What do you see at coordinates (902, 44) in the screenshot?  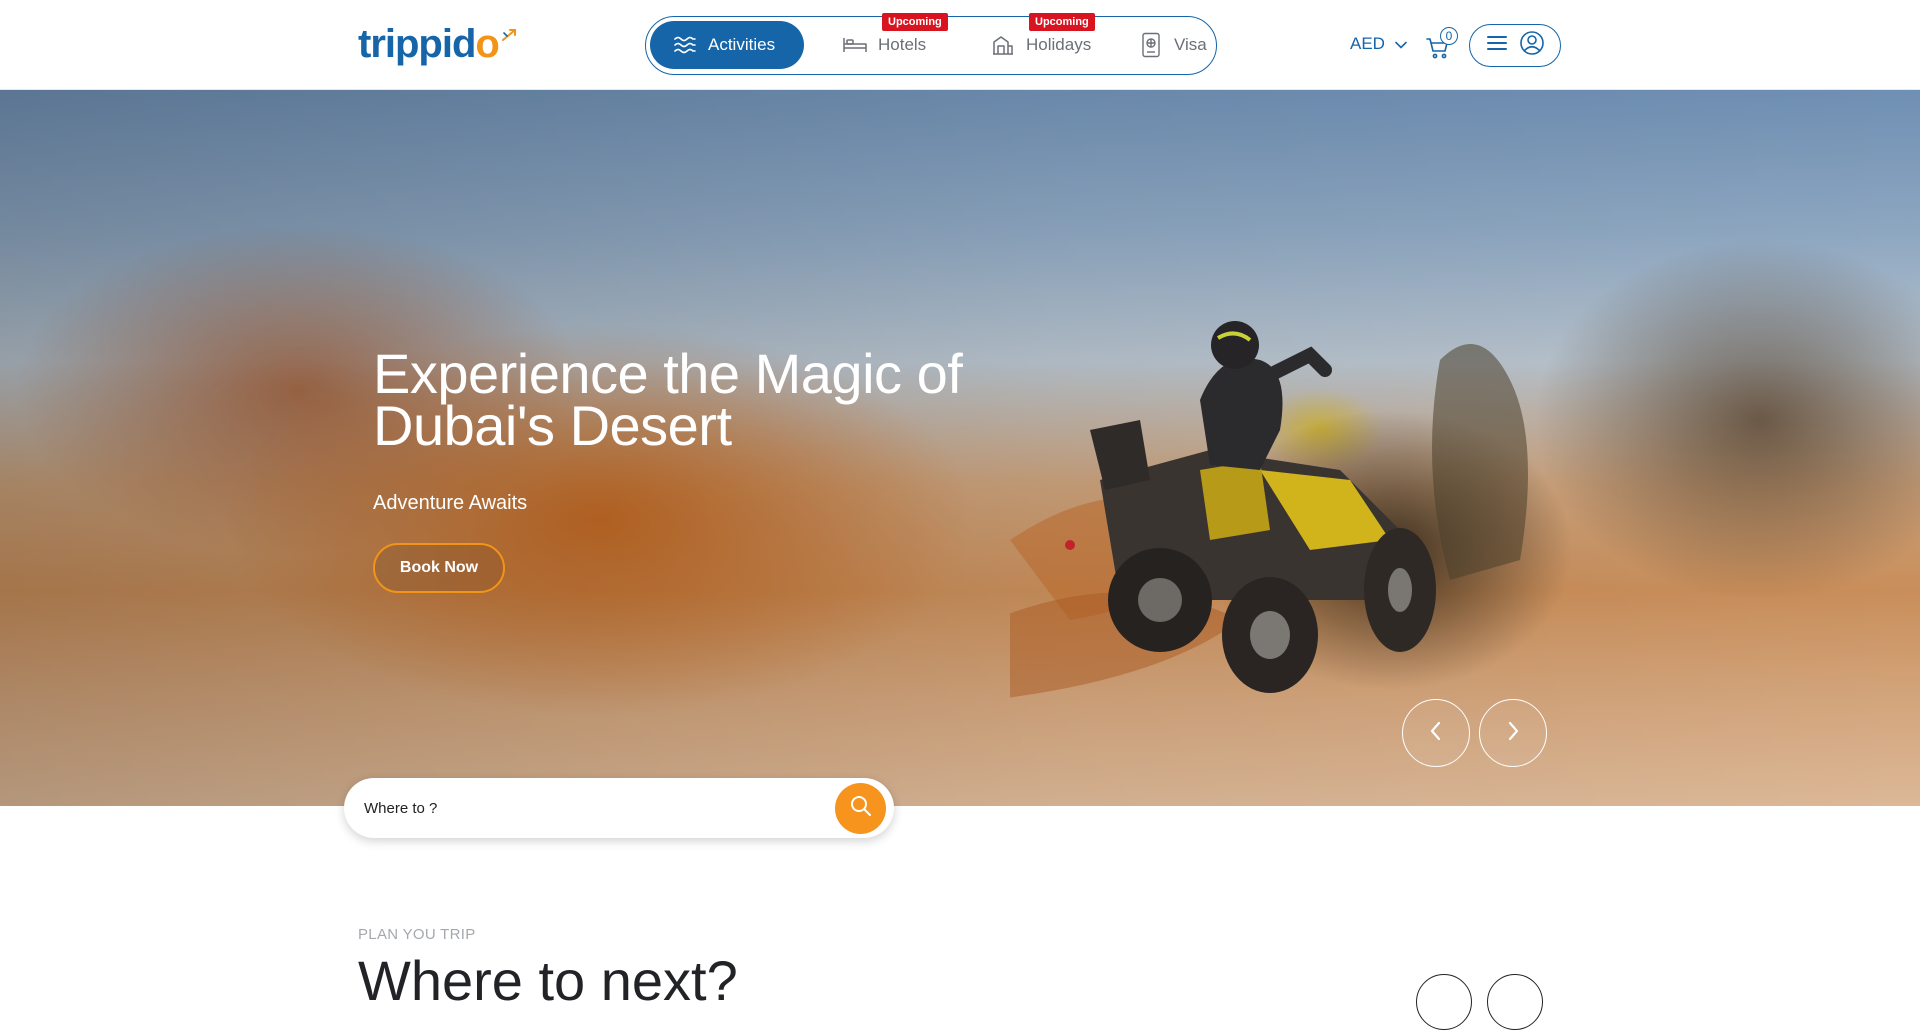 I see `tab-hotels-label: Hotels` at bounding box center [902, 44].